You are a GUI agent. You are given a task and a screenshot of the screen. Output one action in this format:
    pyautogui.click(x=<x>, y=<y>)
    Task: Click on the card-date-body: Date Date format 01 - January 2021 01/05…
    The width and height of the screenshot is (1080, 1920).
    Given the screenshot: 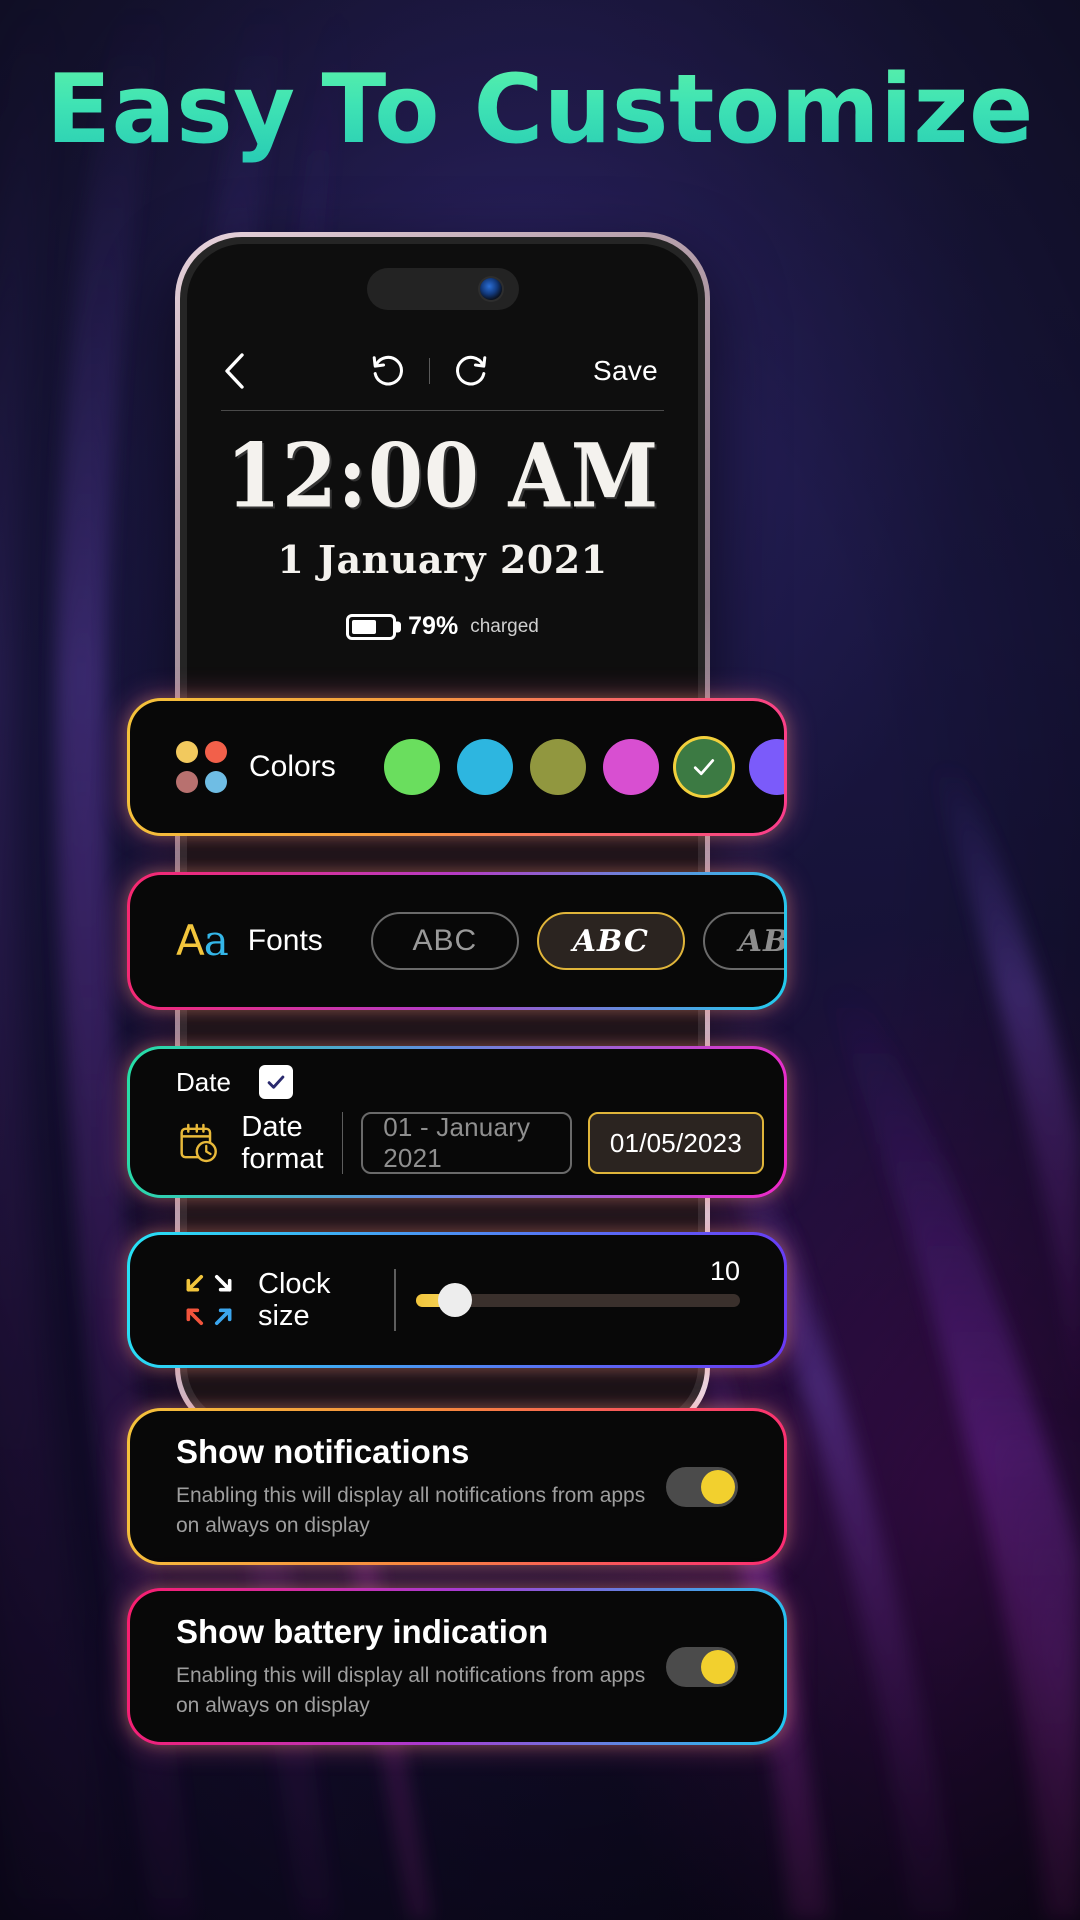 What is the action you would take?
    pyautogui.click(x=457, y=1122)
    